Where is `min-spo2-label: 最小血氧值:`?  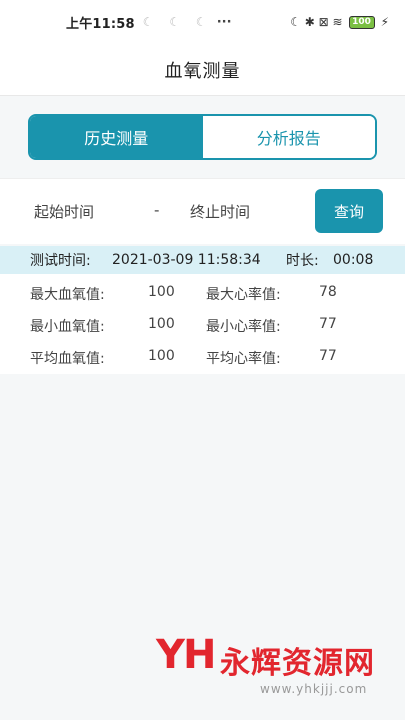
min-spo2-label: 最小血氧值: is located at coordinates (67, 327).